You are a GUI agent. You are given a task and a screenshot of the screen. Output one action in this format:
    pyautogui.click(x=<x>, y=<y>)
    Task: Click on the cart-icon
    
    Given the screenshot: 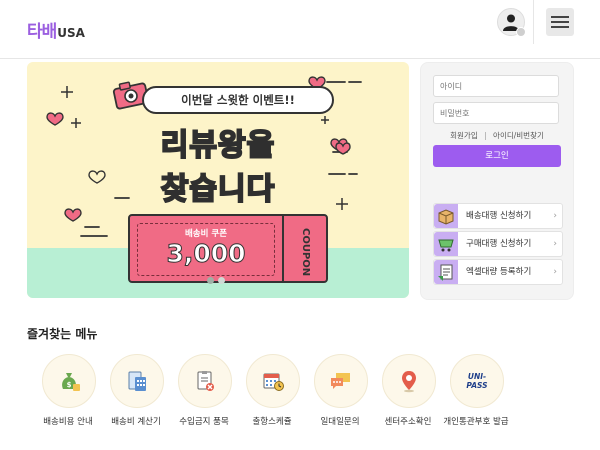 What is the action you would take?
    pyautogui.click(x=446, y=244)
    